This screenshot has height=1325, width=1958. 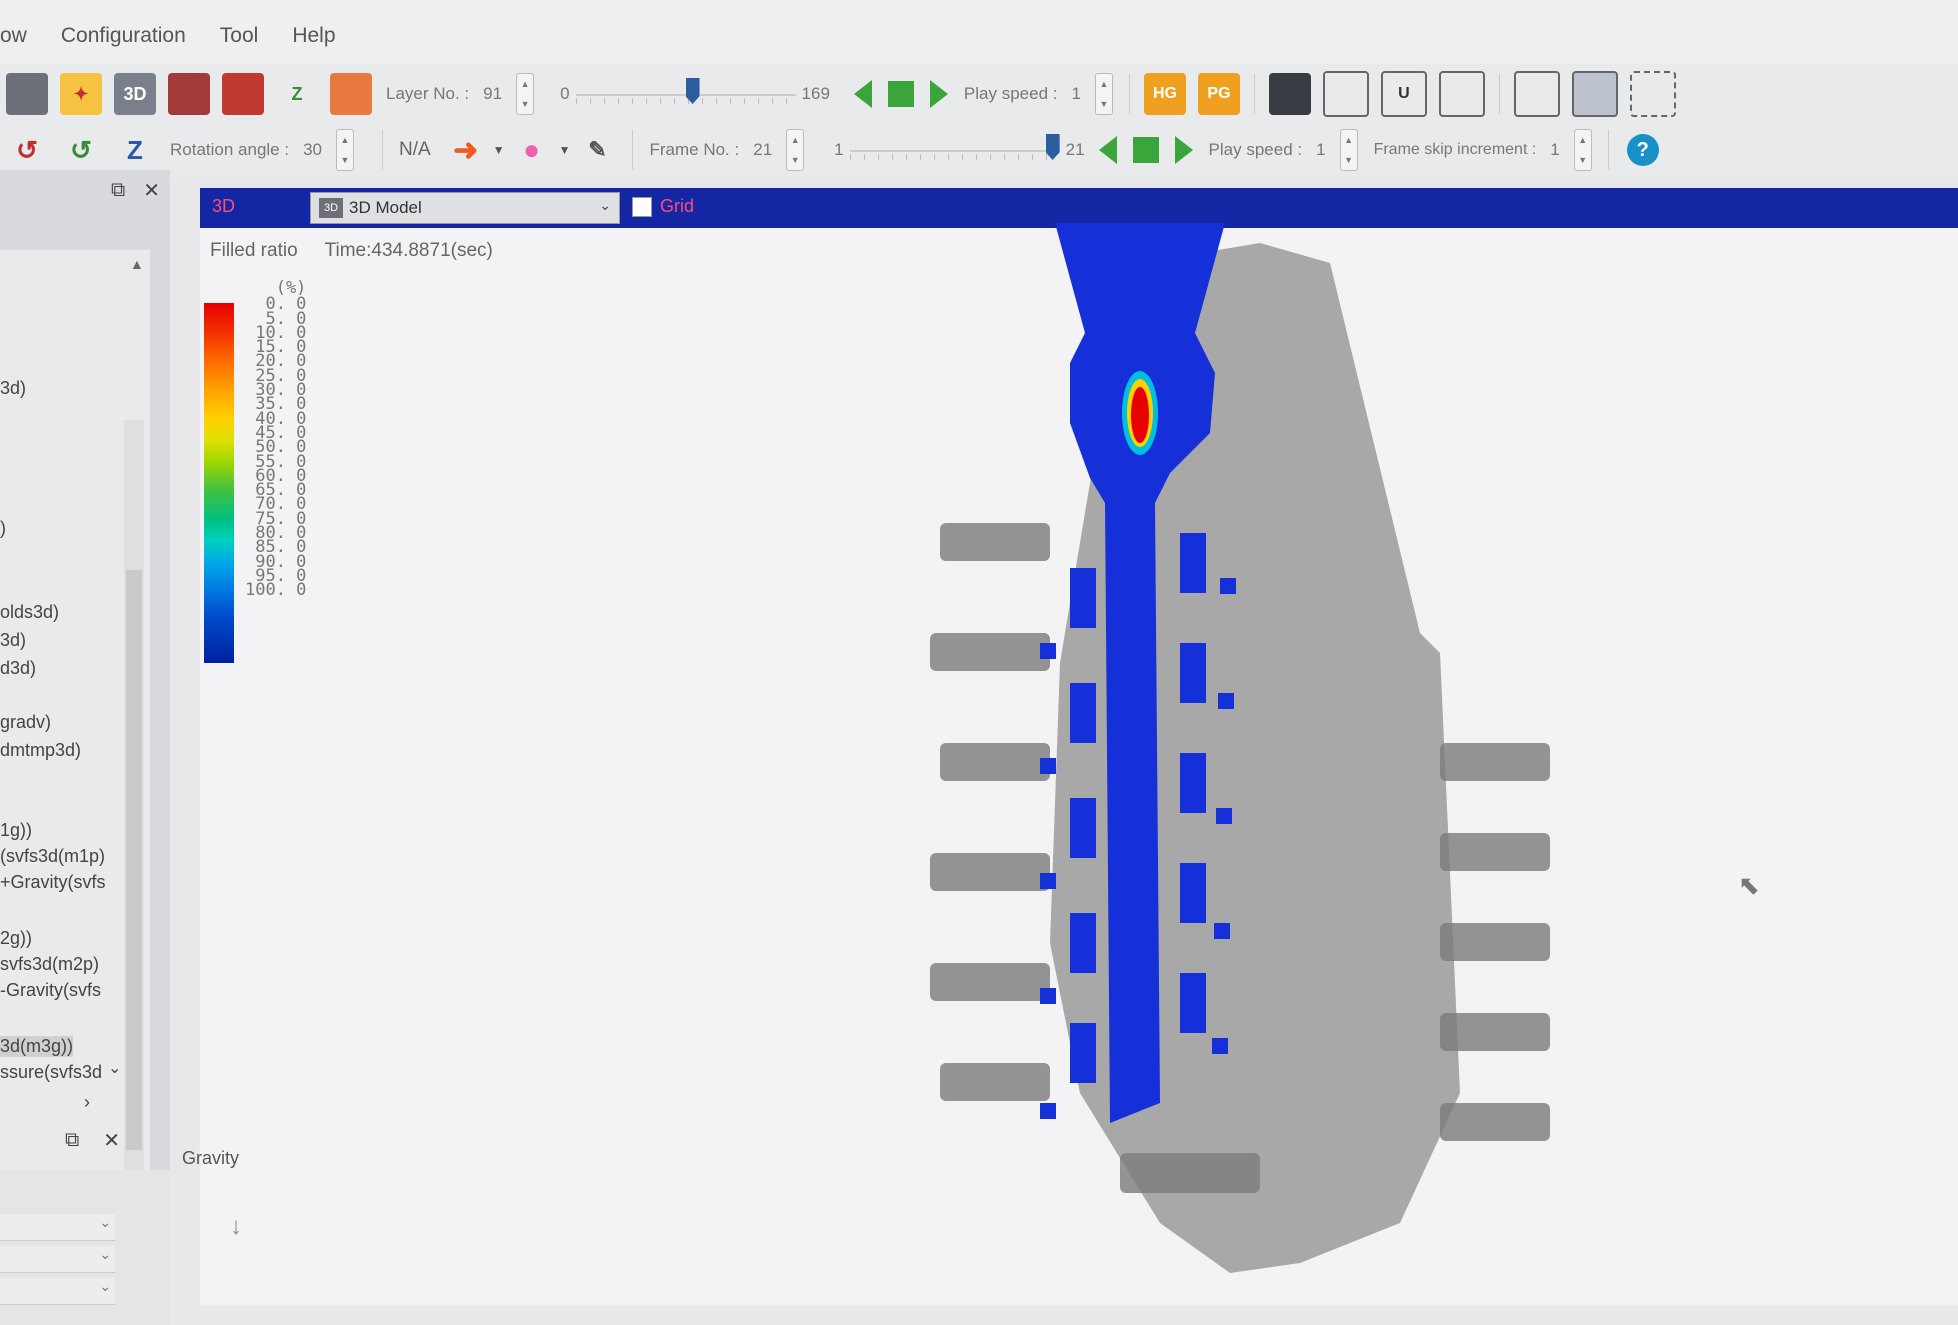 I want to click on menu-window: ow, so click(x=13, y=32).